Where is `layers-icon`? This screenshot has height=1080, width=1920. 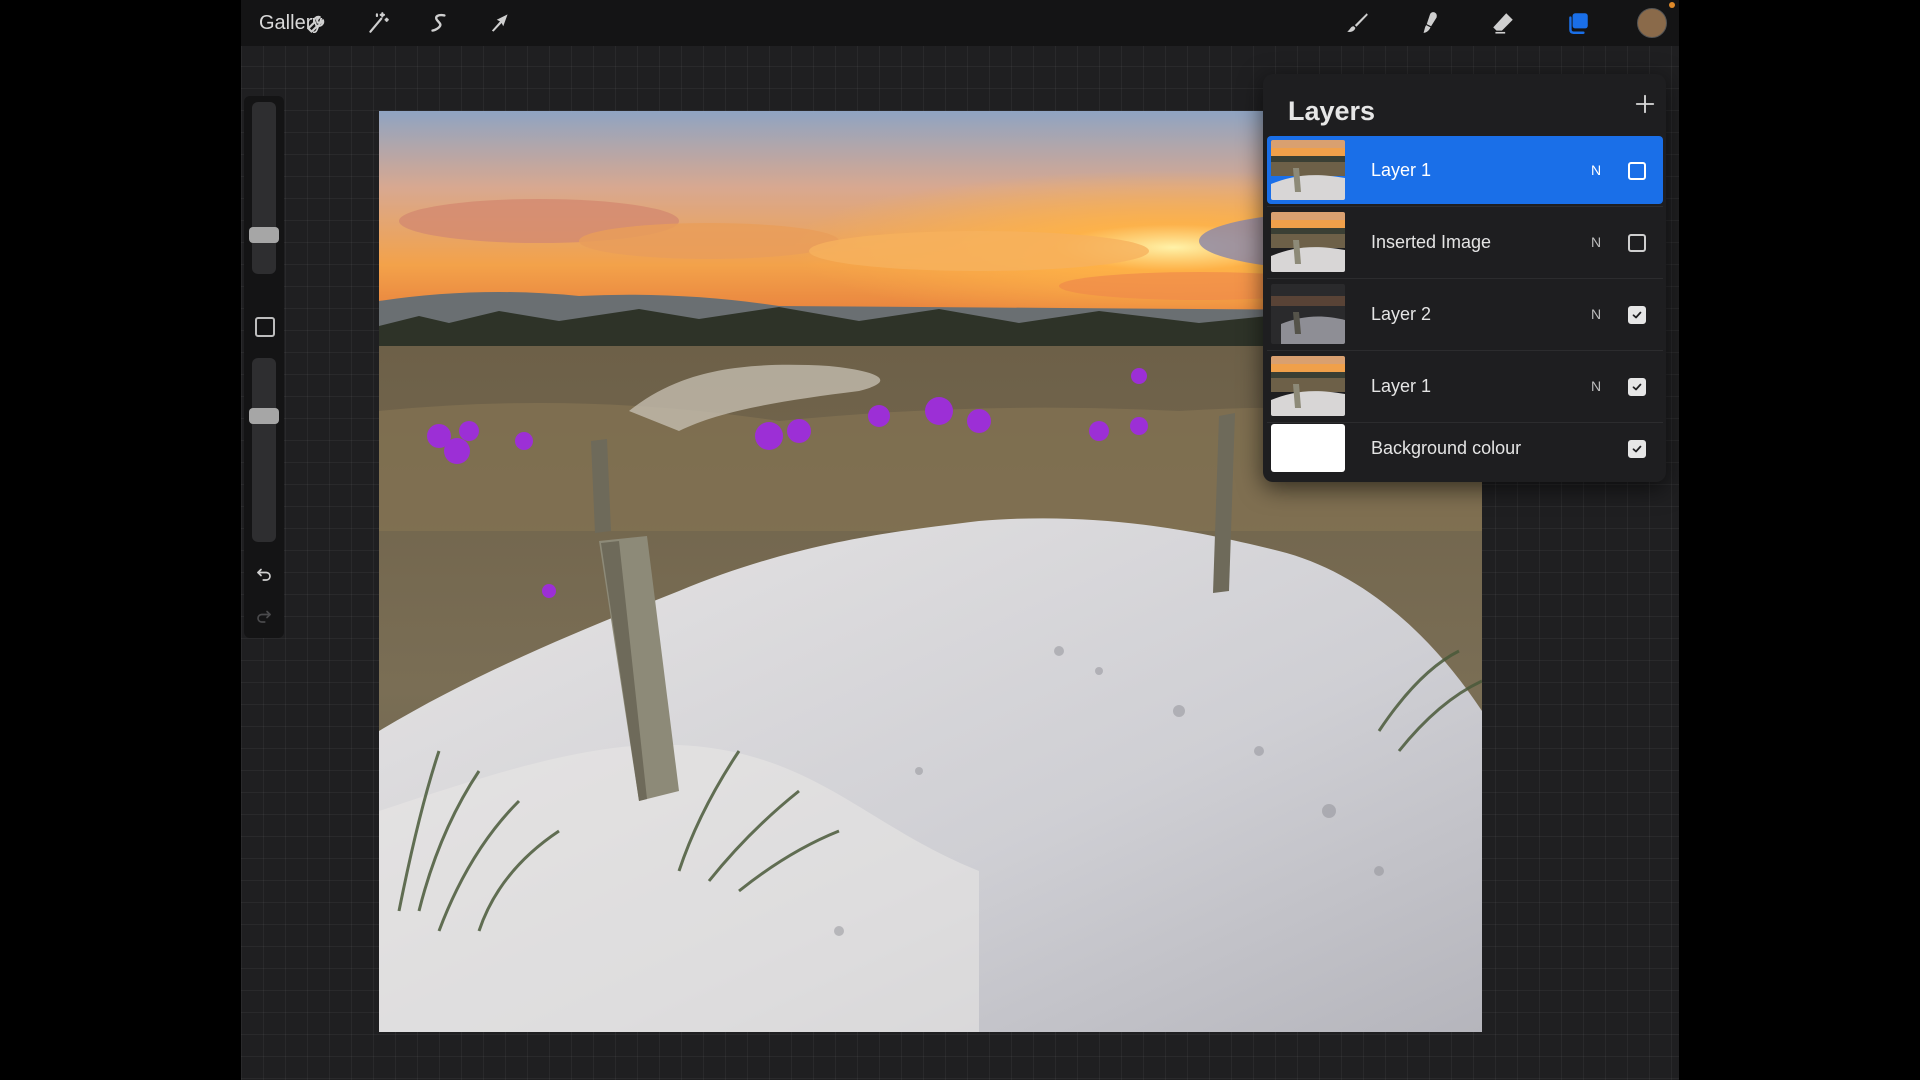
layers-icon is located at coordinates (1578, 23).